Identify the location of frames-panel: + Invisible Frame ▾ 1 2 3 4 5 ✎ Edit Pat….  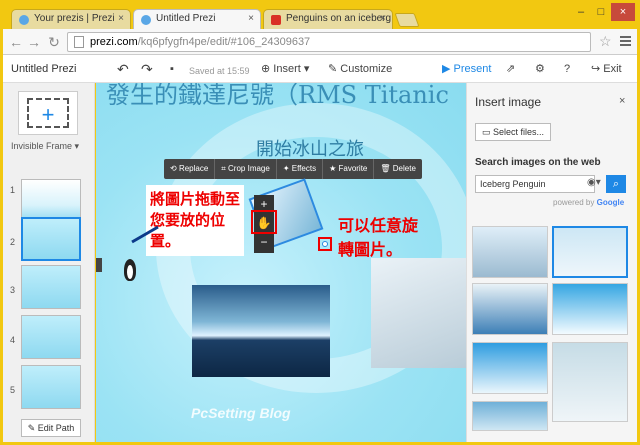
(49, 262).